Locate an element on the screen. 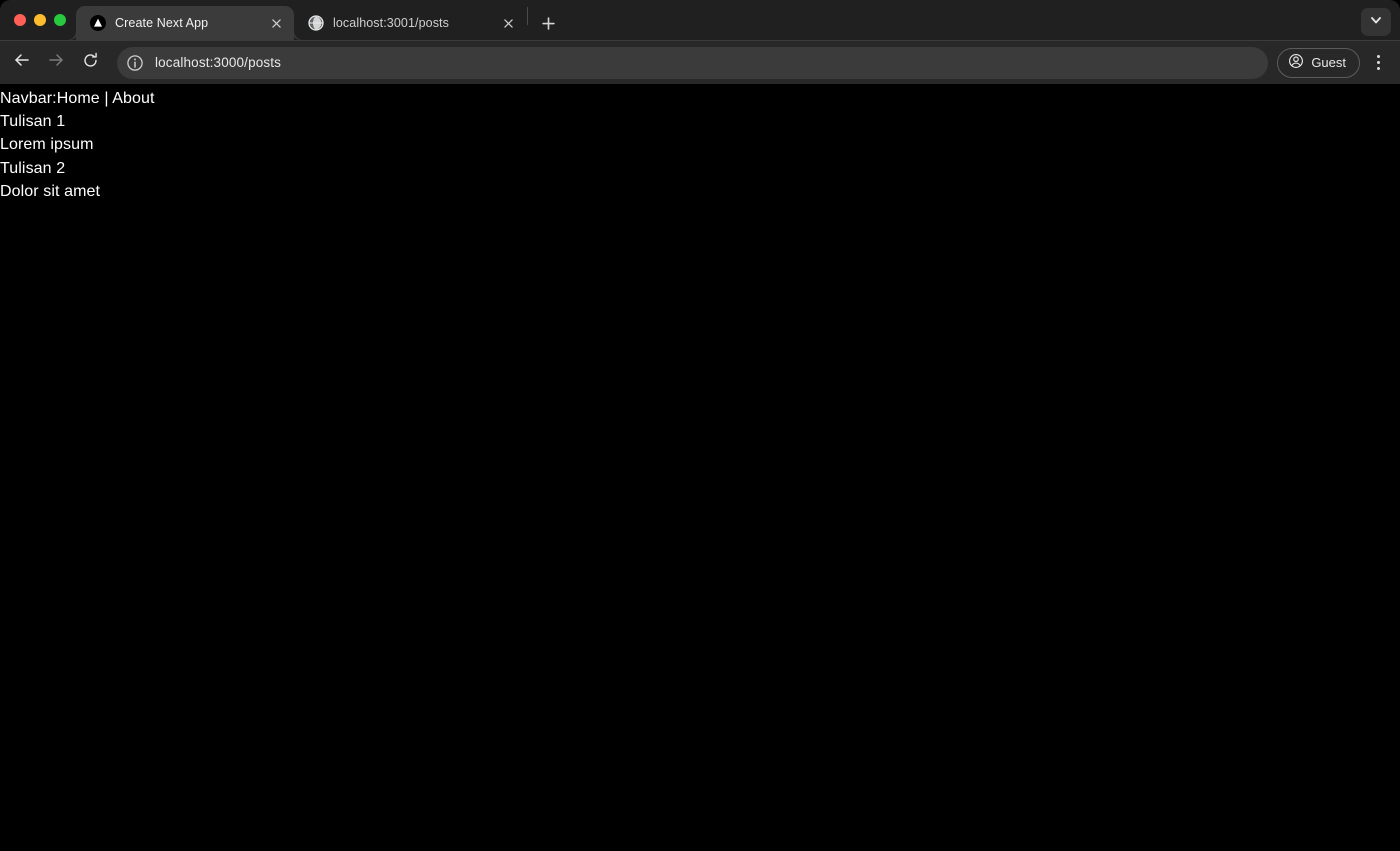  post-body-1: Lorem ipsum is located at coordinates (47, 145).